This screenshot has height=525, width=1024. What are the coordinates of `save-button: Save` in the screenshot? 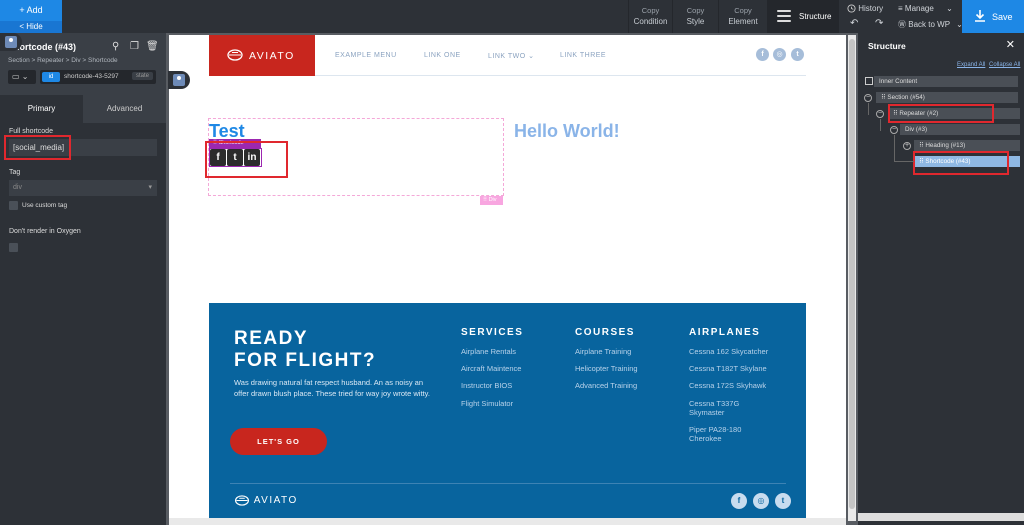 It's located at (993, 16).